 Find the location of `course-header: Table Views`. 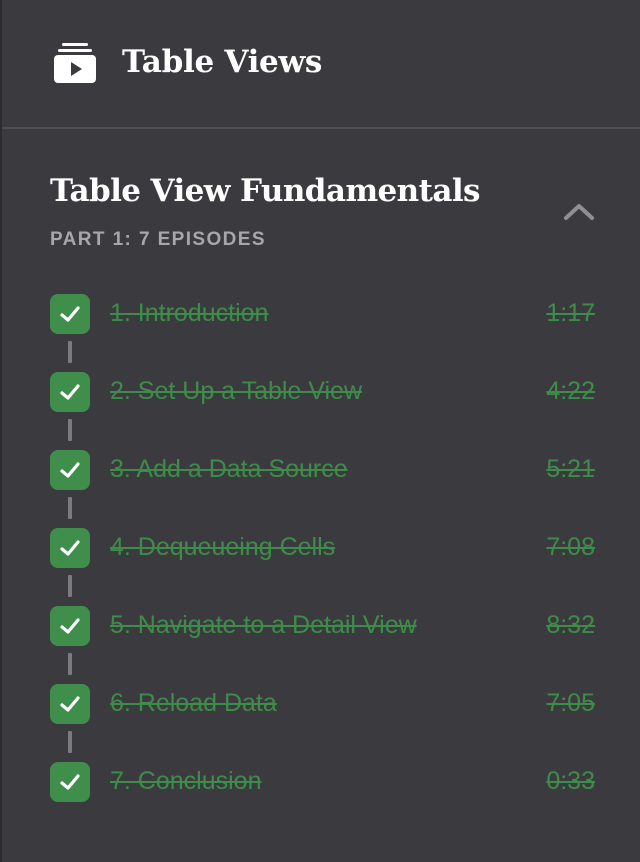

course-header: Table Views is located at coordinates (321, 64).